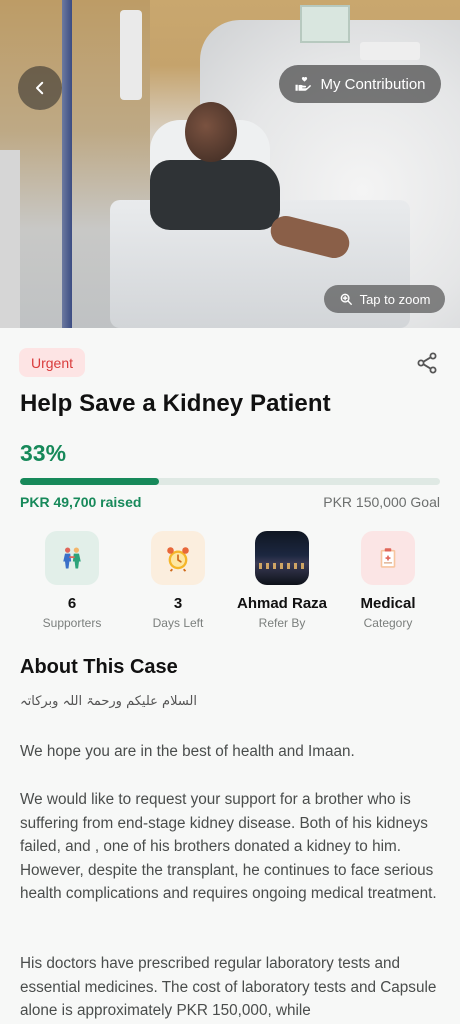 The height and width of the screenshot is (1024, 460). Describe the element at coordinates (373, 84) in the screenshot. I see `my-contribution-label: My Contribution` at that location.